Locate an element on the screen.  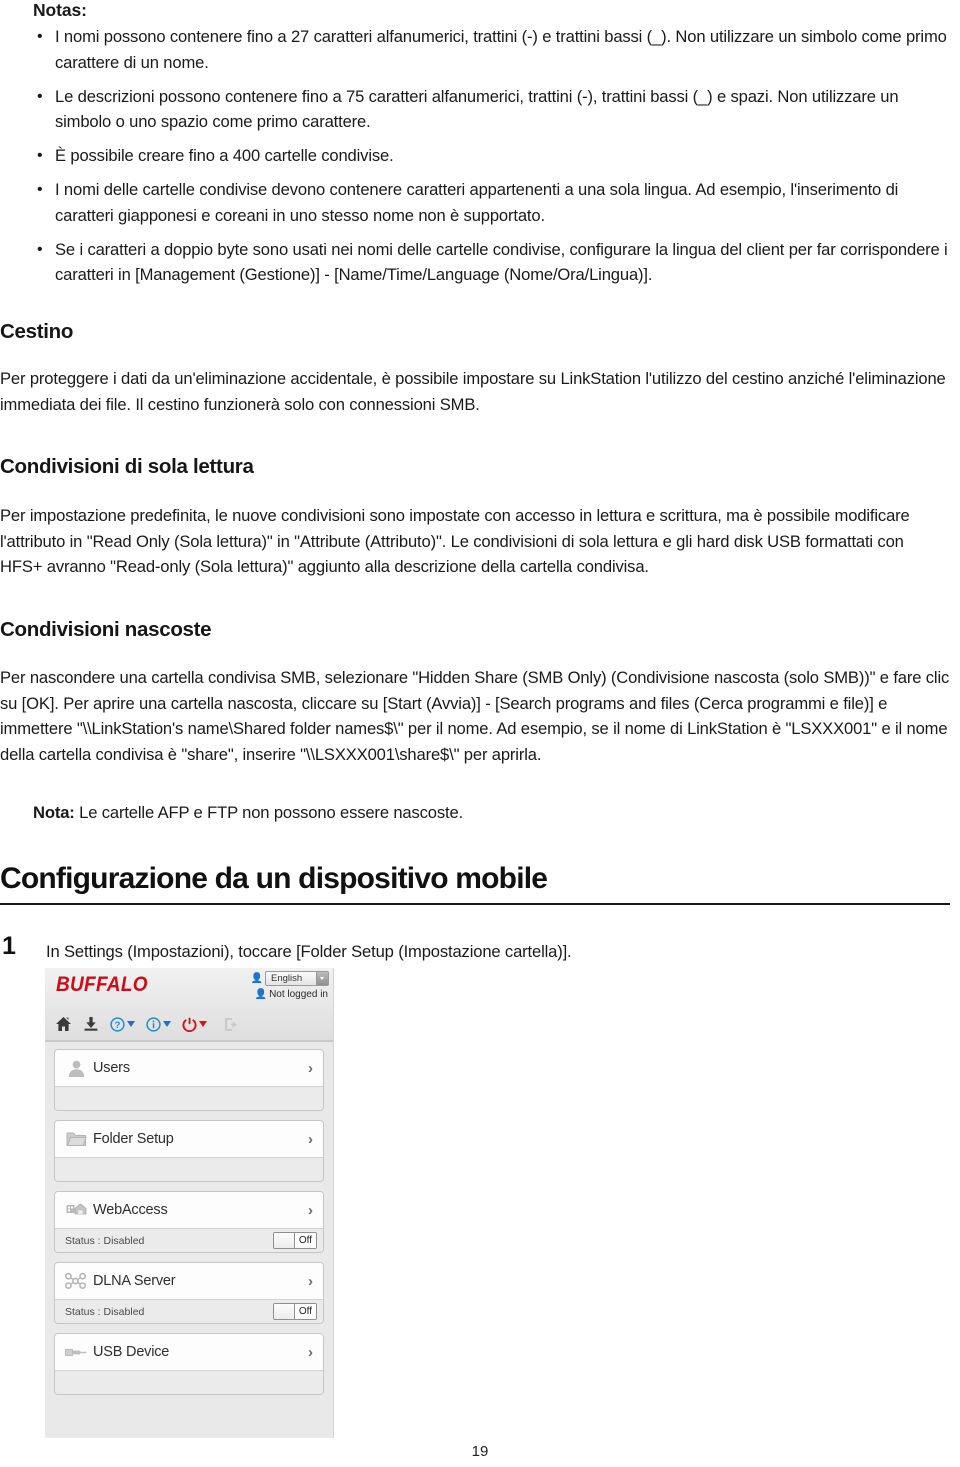
info-icon is located at coordinates (158, 1024).